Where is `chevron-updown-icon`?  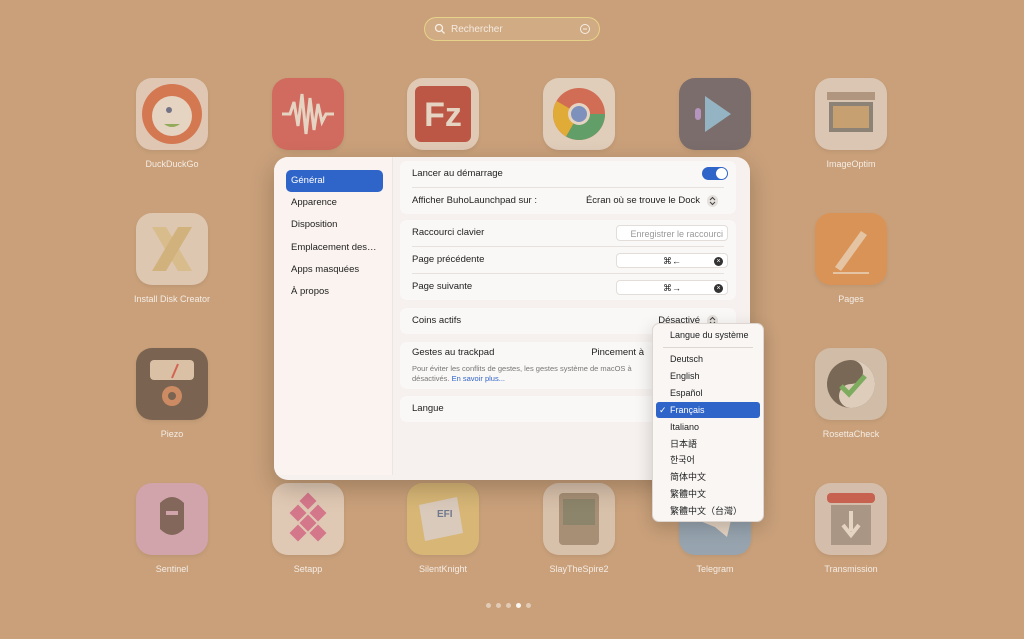
chevron-updown-icon is located at coordinates (712, 201).